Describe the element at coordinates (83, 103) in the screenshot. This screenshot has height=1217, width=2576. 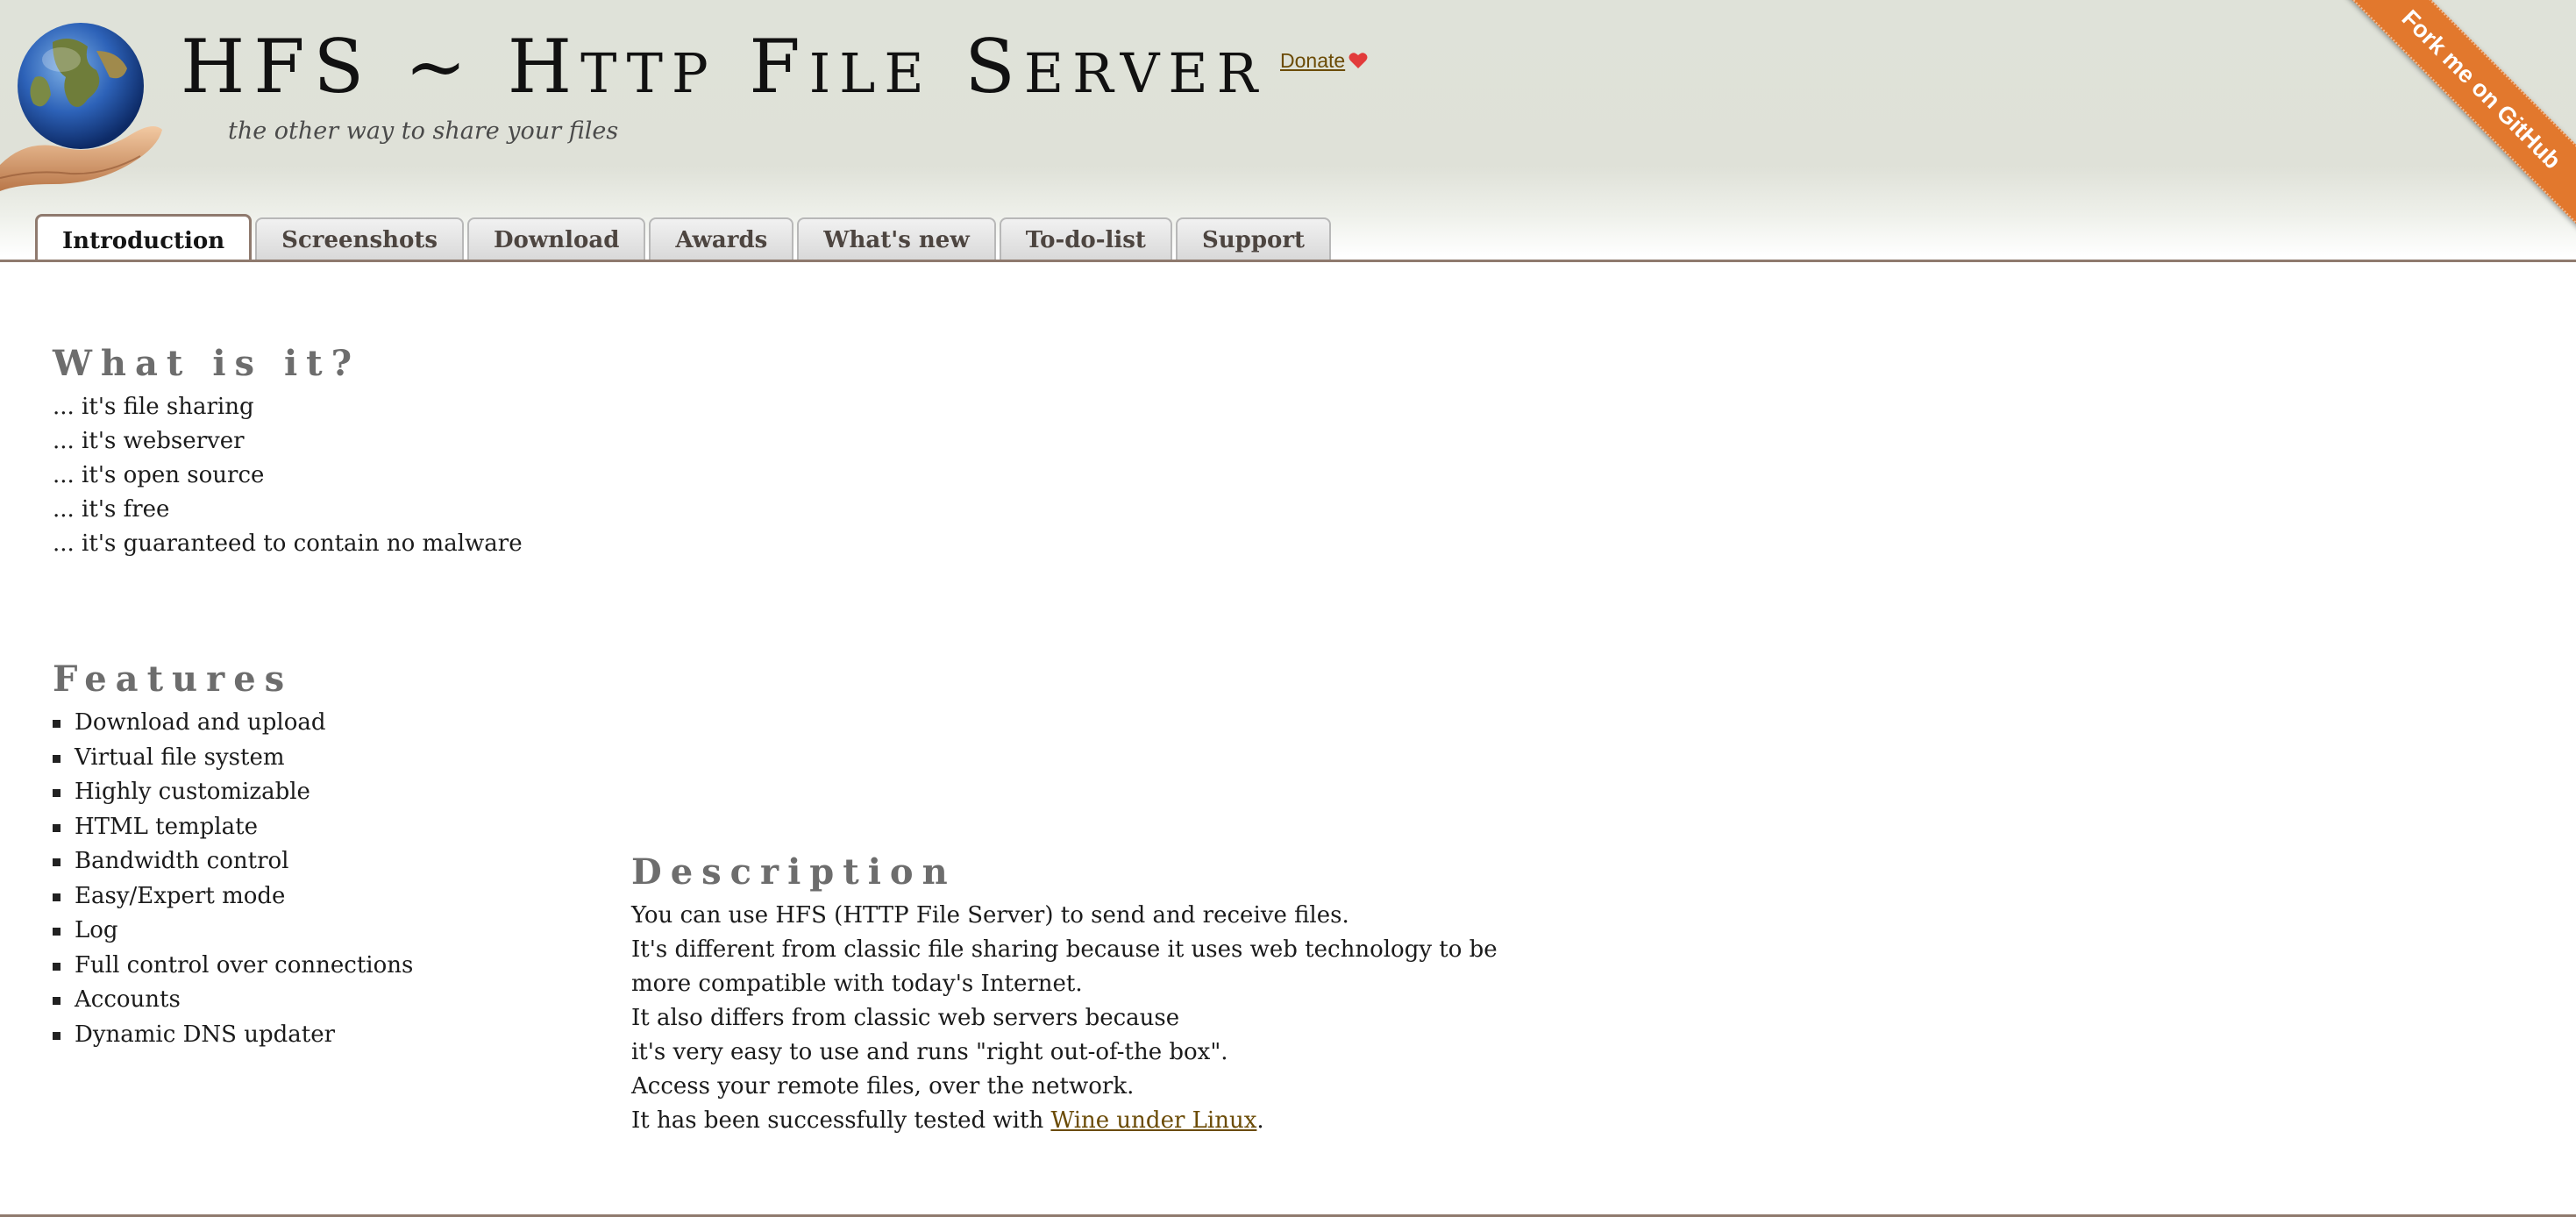
I see `globe-hand-logo` at that location.